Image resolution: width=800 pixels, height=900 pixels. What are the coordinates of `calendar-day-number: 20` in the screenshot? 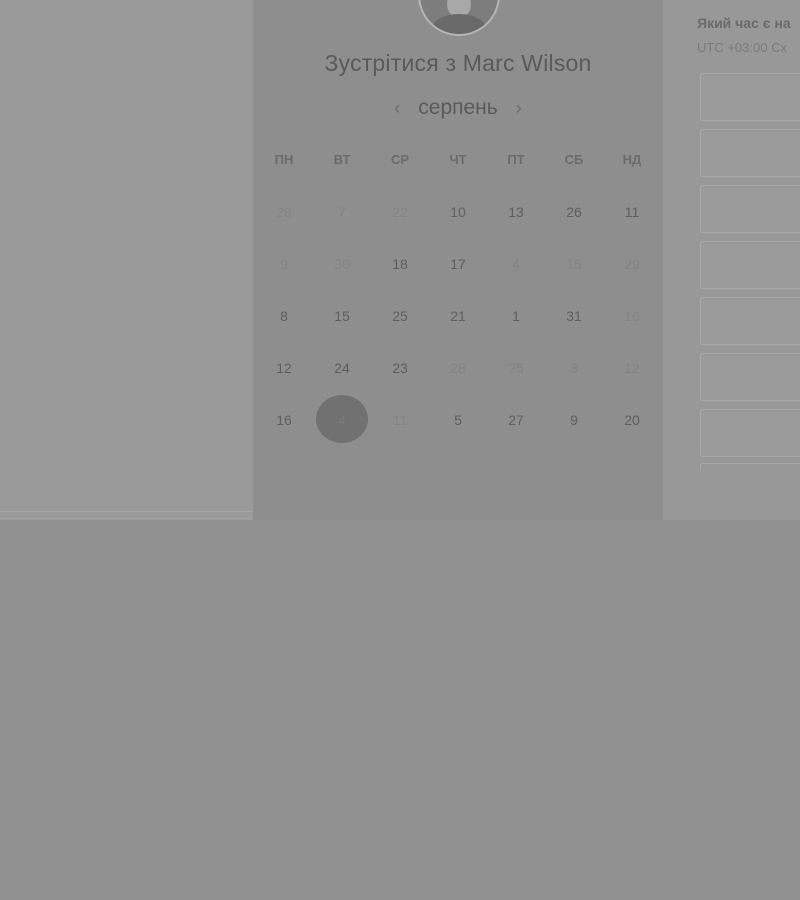 It's located at (632, 420).